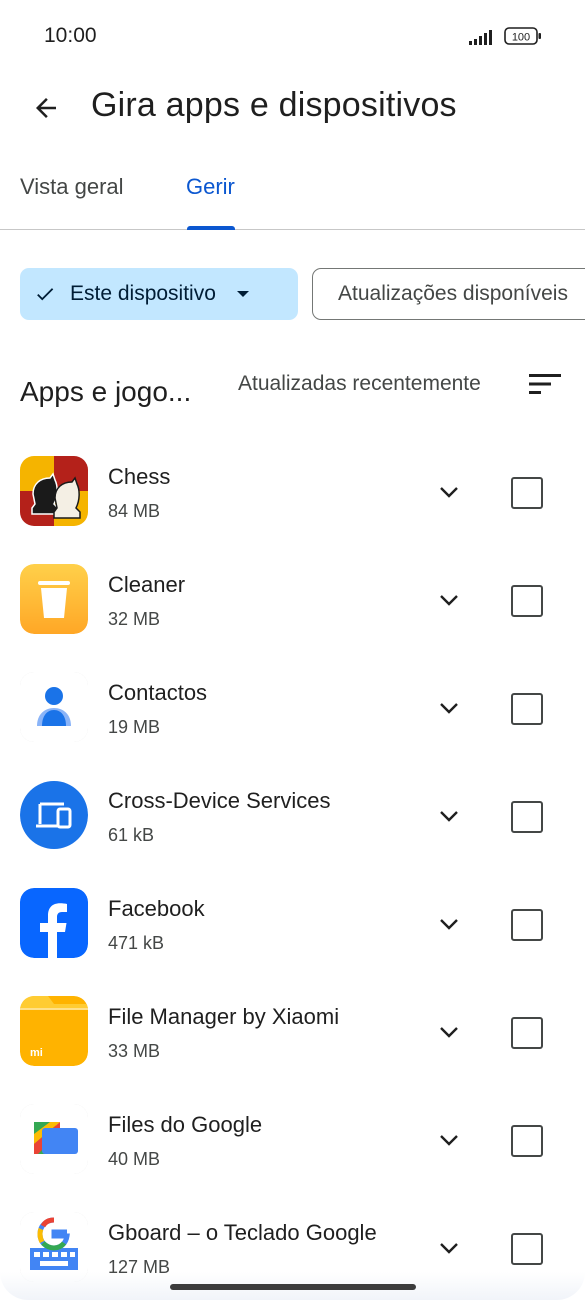  I want to click on app-size: 84 MB, so click(134, 511).